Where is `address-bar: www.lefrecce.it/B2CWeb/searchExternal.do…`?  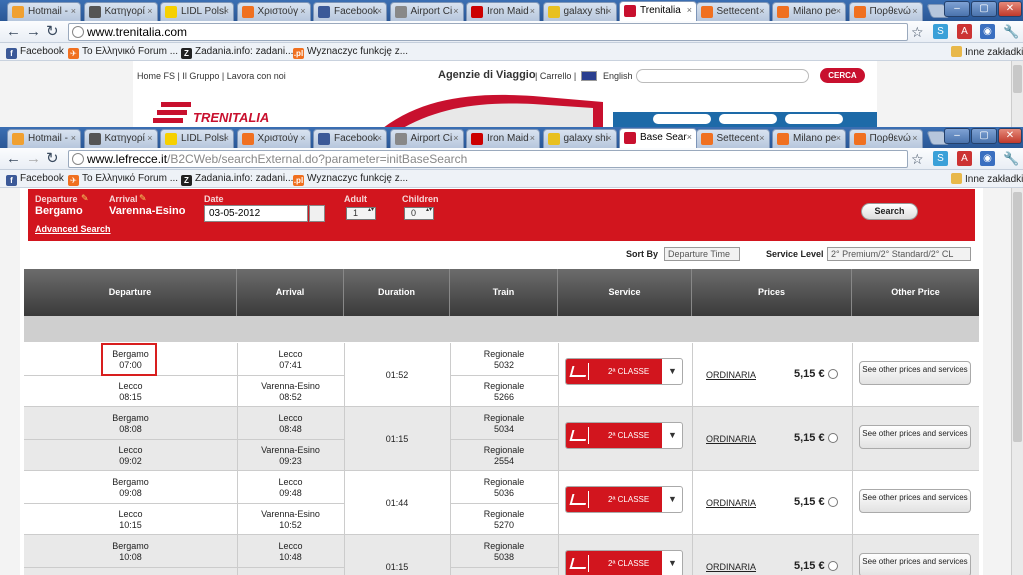
address-bar: www.lefrecce.it/B2CWeb/searchExternal.do… is located at coordinates (488, 159).